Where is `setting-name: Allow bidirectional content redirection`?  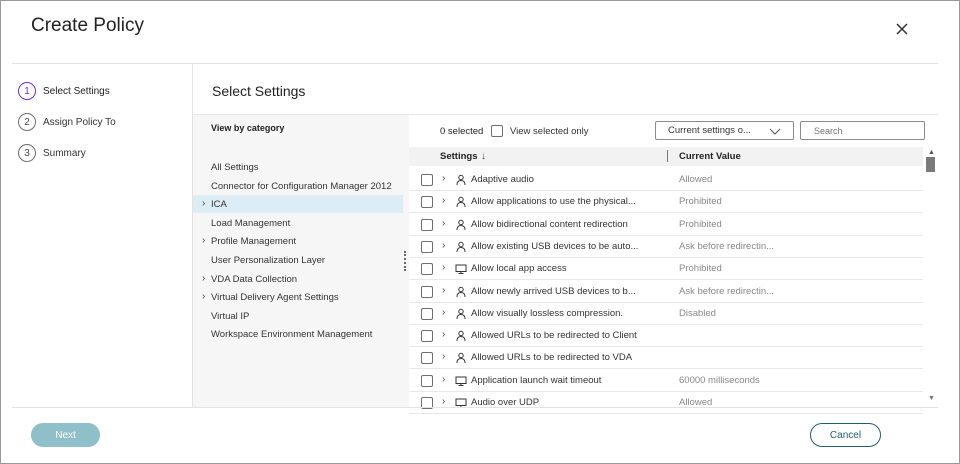
setting-name: Allow bidirectional content redirection is located at coordinates (549, 224).